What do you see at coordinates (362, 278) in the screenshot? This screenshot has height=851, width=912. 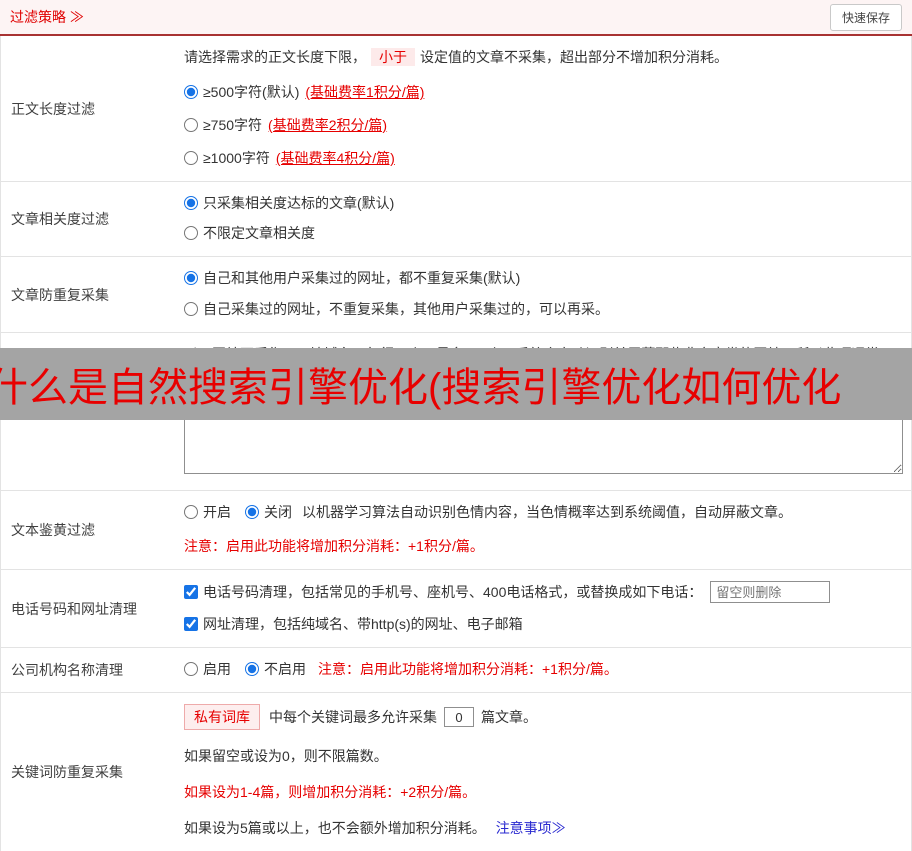 I see `option-label: 自己和其他用户采集过的网址，都不重复采集(默认)` at bounding box center [362, 278].